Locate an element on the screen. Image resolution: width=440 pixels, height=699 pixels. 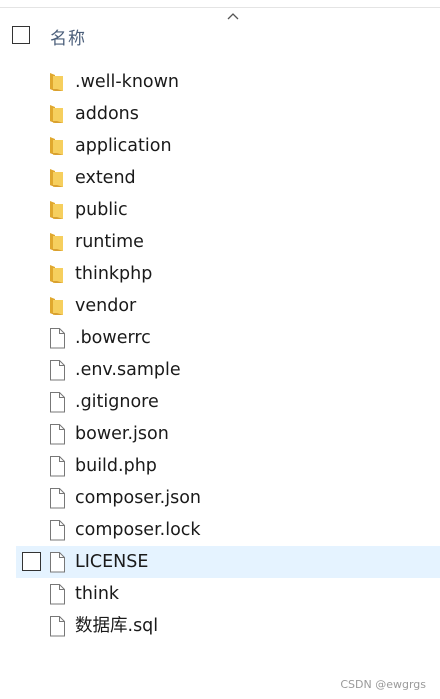
file-name: think is located at coordinates (97, 594).